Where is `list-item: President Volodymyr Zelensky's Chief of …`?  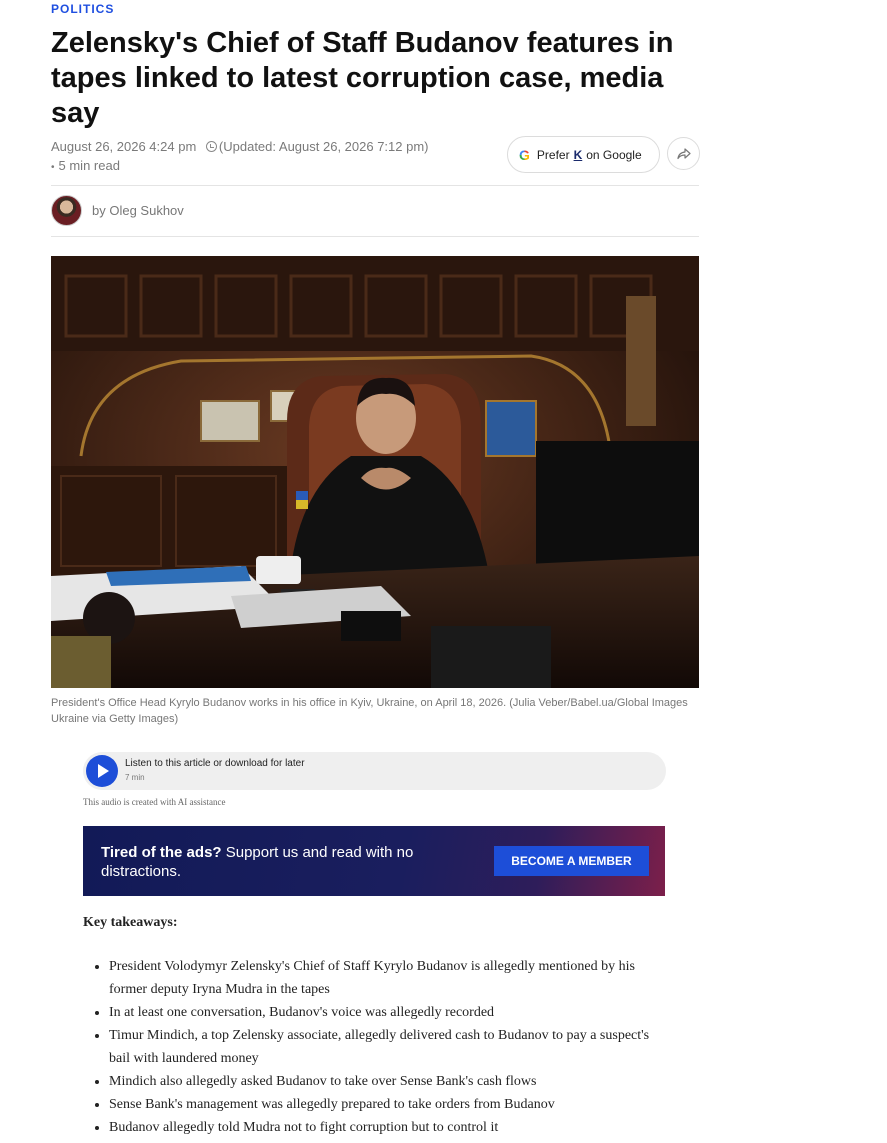 list-item: President Volodymyr Zelensky's Chief of … is located at coordinates (382, 978).